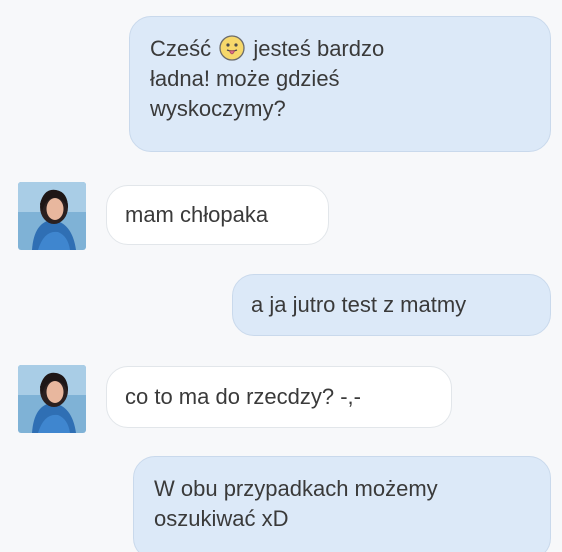  Describe the element at coordinates (232, 48) in the screenshot. I see `face-with-tongue-icon` at that location.